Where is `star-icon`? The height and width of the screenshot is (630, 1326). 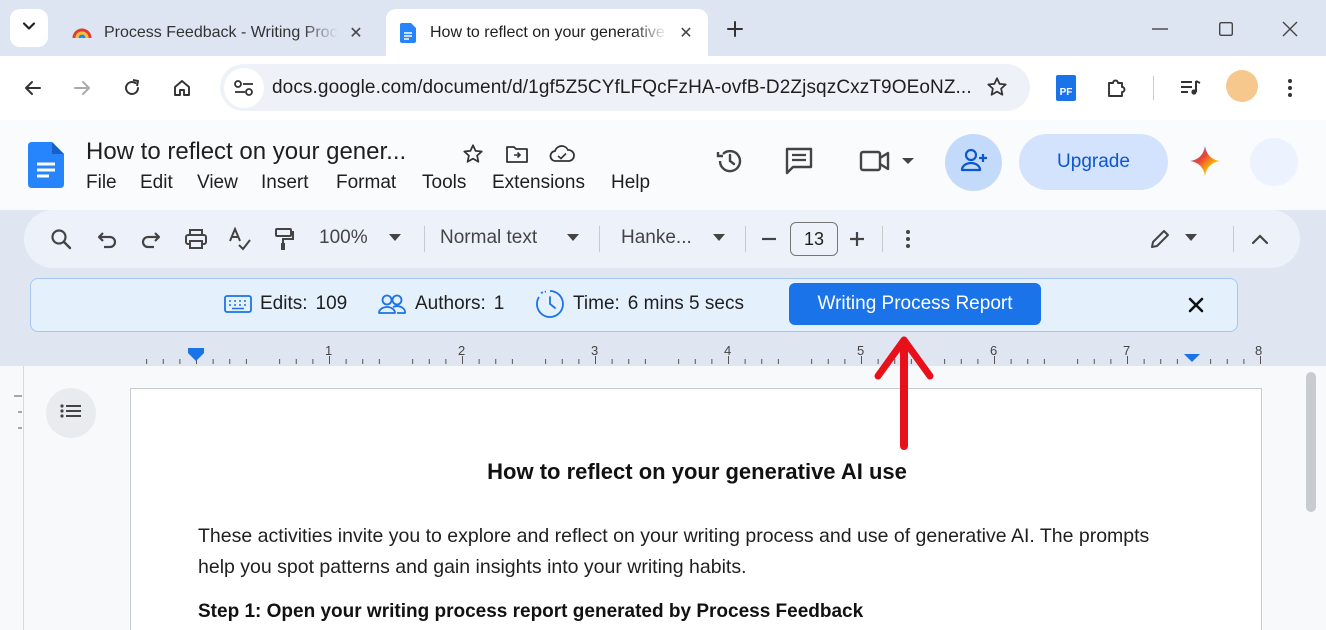
star-icon is located at coordinates (473, 154).